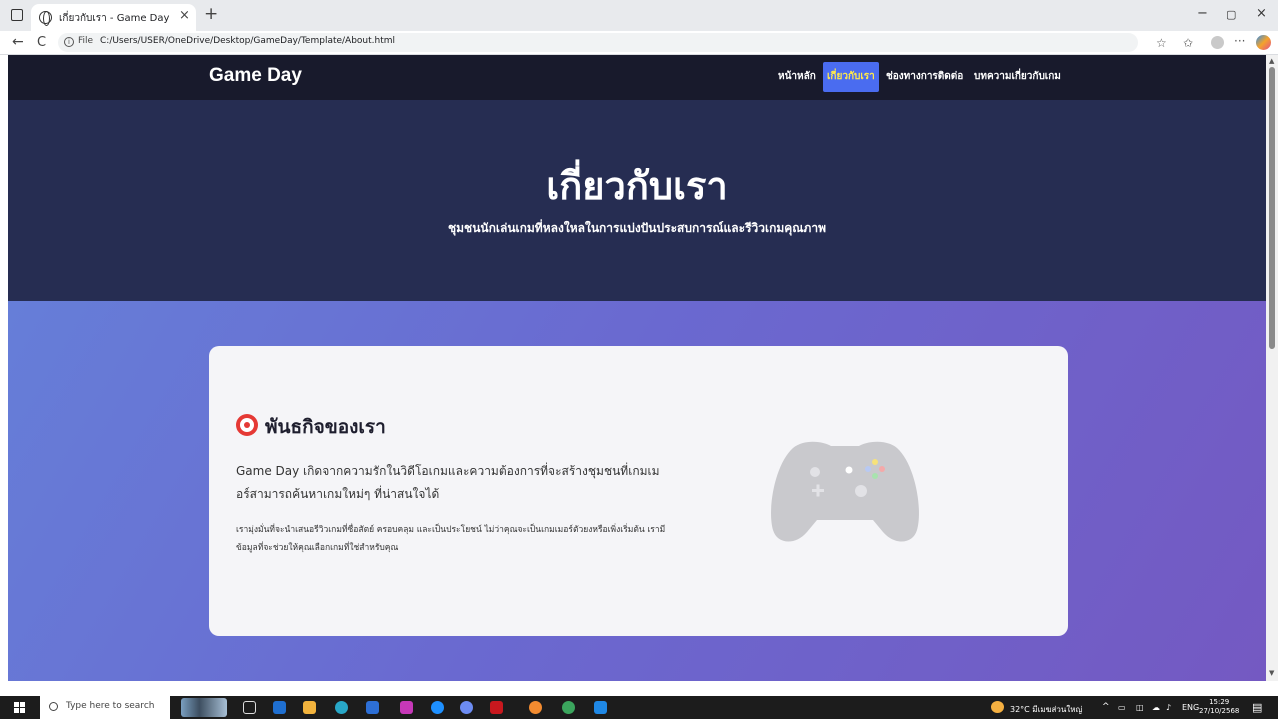 The image size is (1278, 719). I want to click on game-controller-icon, so click(845, 491).